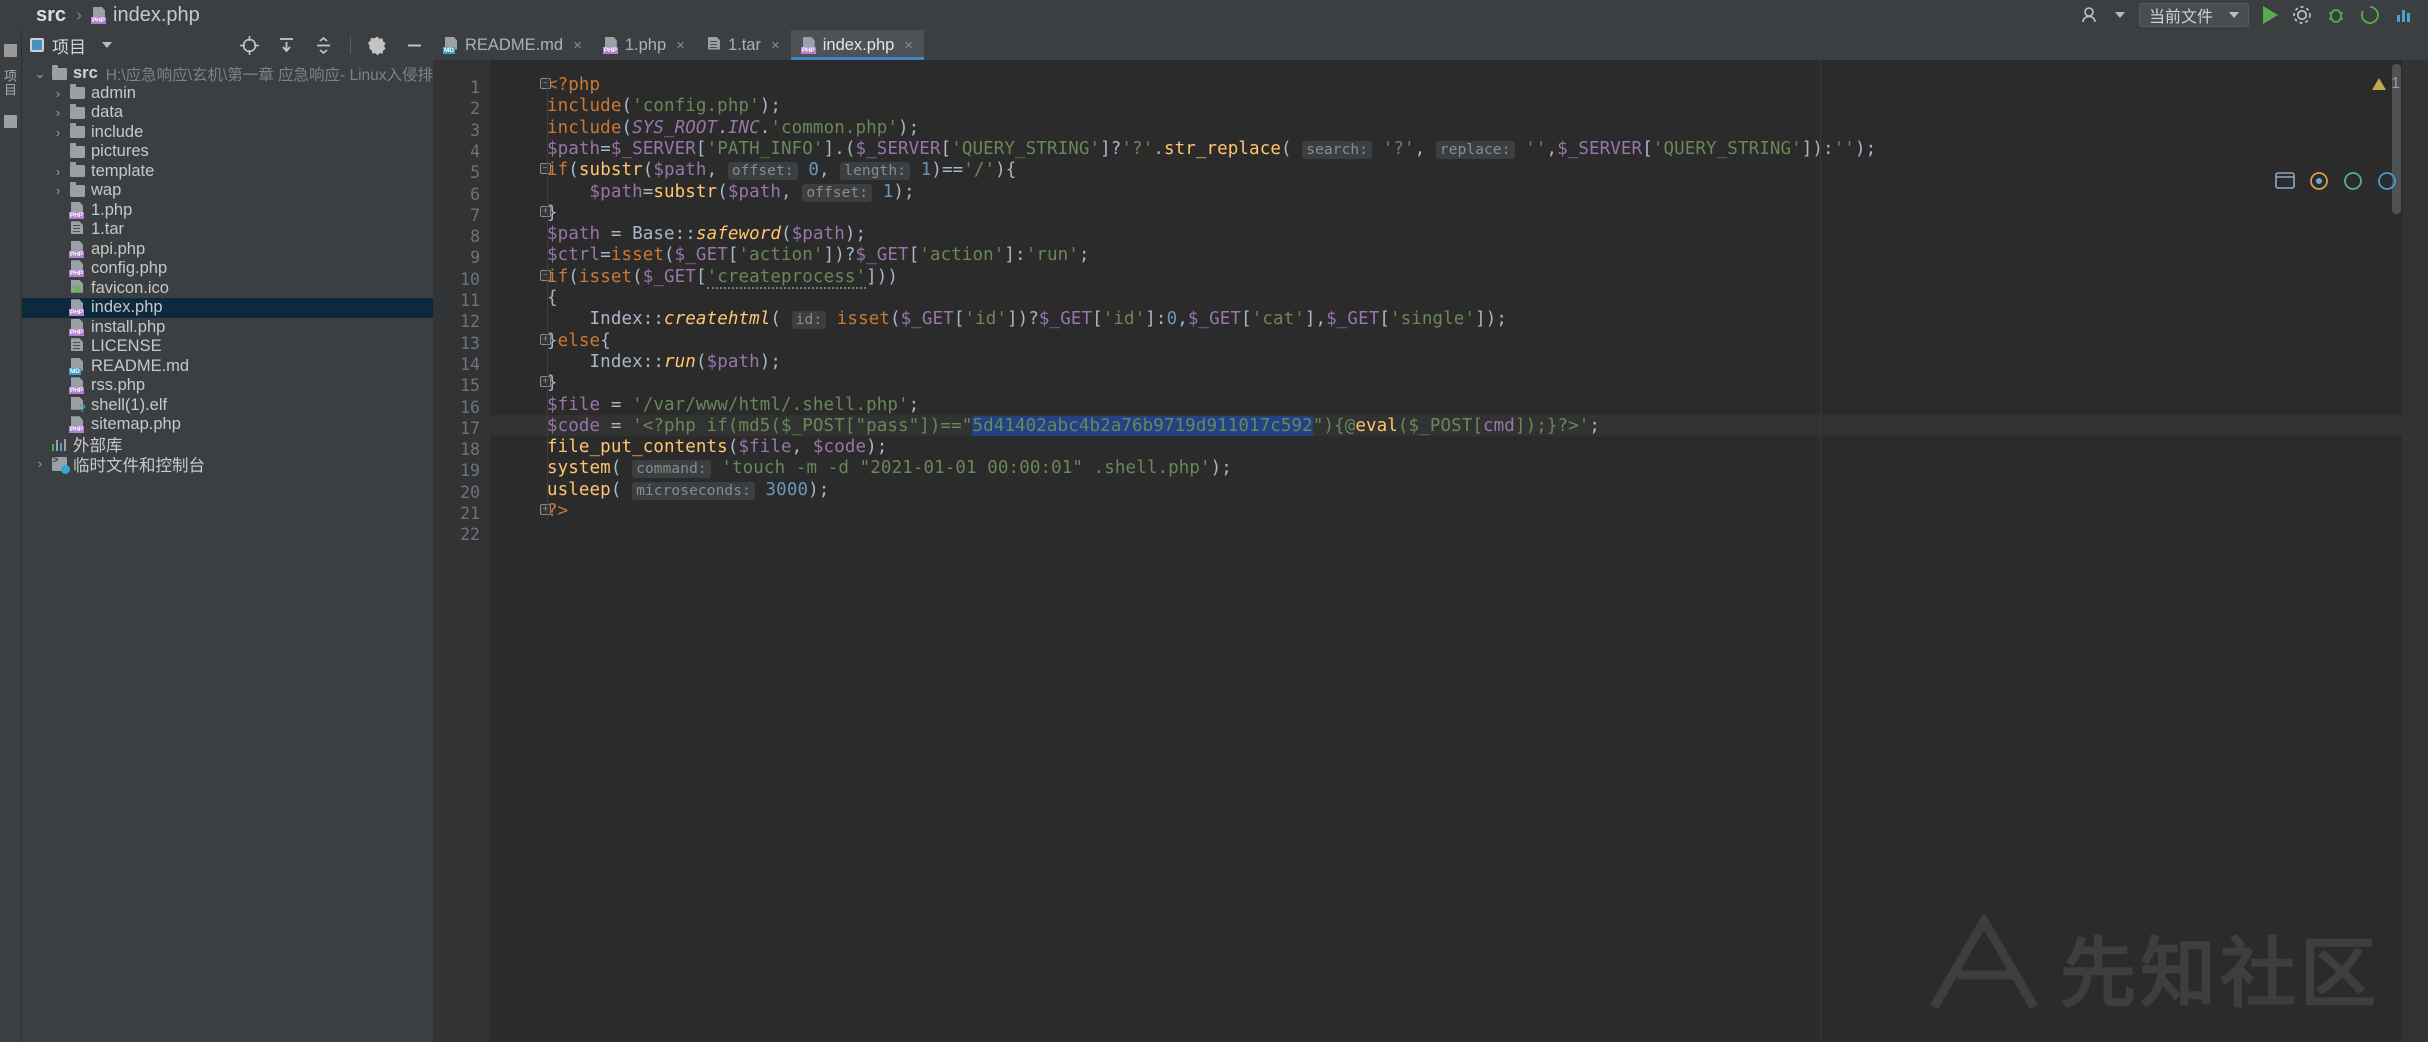  Describe the element at coordinates (2370, 15) in the screenshot. I see `coverage-icon` at that location.